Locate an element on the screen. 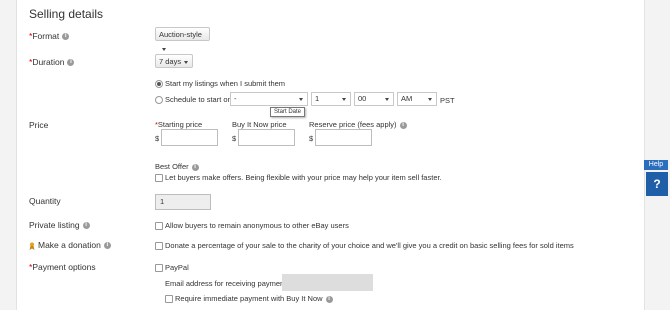 The width and height of the screenshot is (670, 310). ribbon-icon is located at coordinates (32, 246).